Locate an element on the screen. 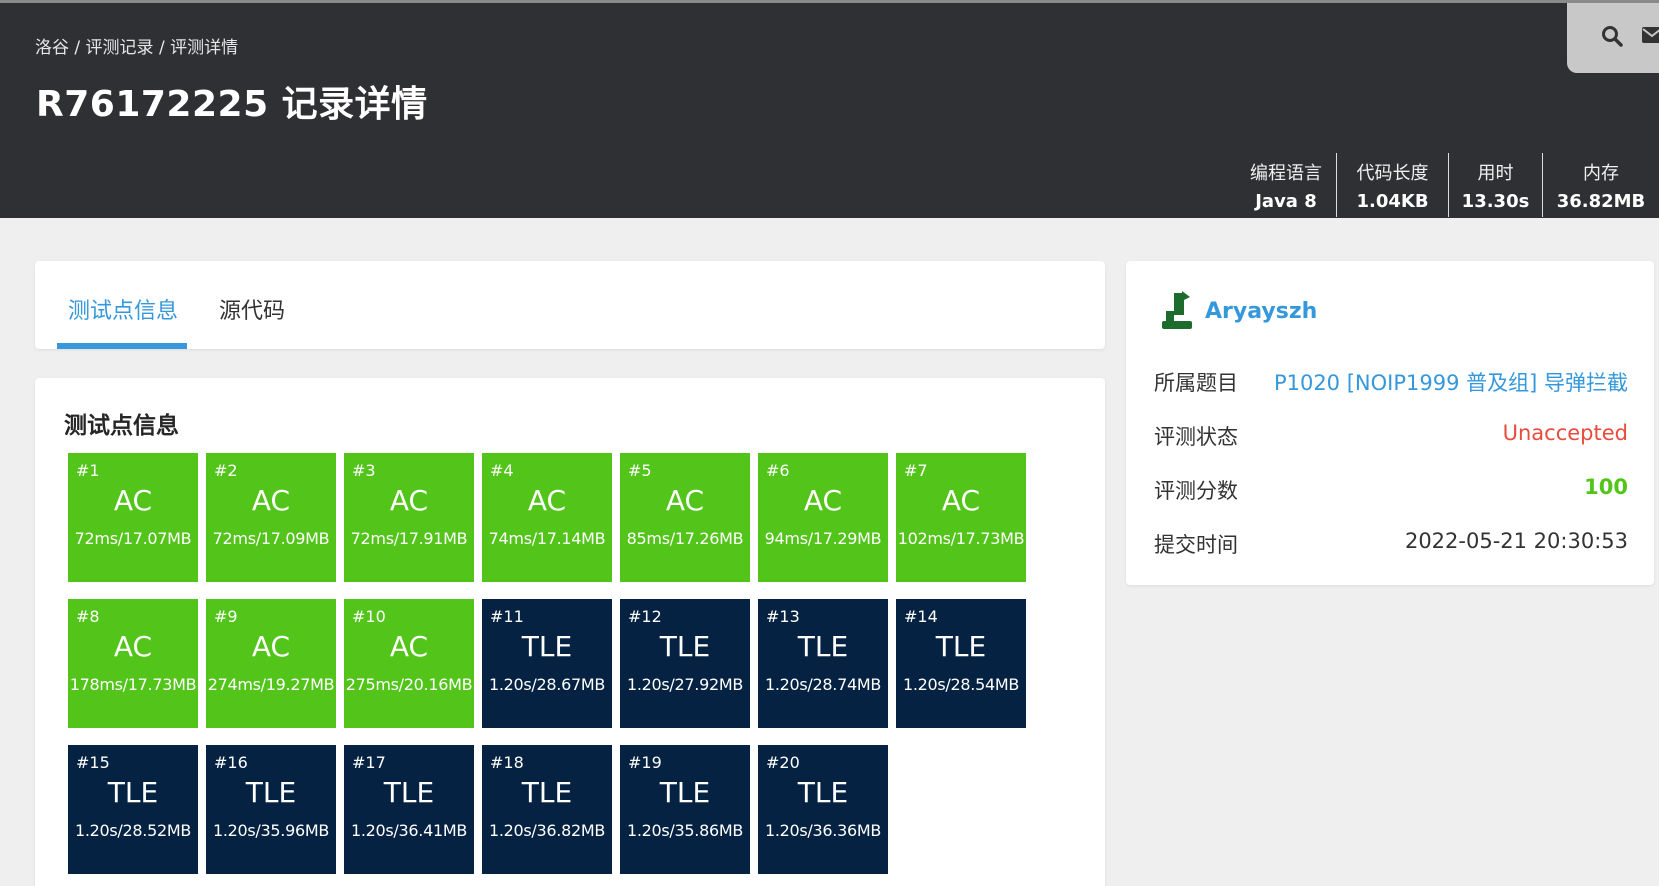  testcase-number: #17 is located at coordinates (369, 762).